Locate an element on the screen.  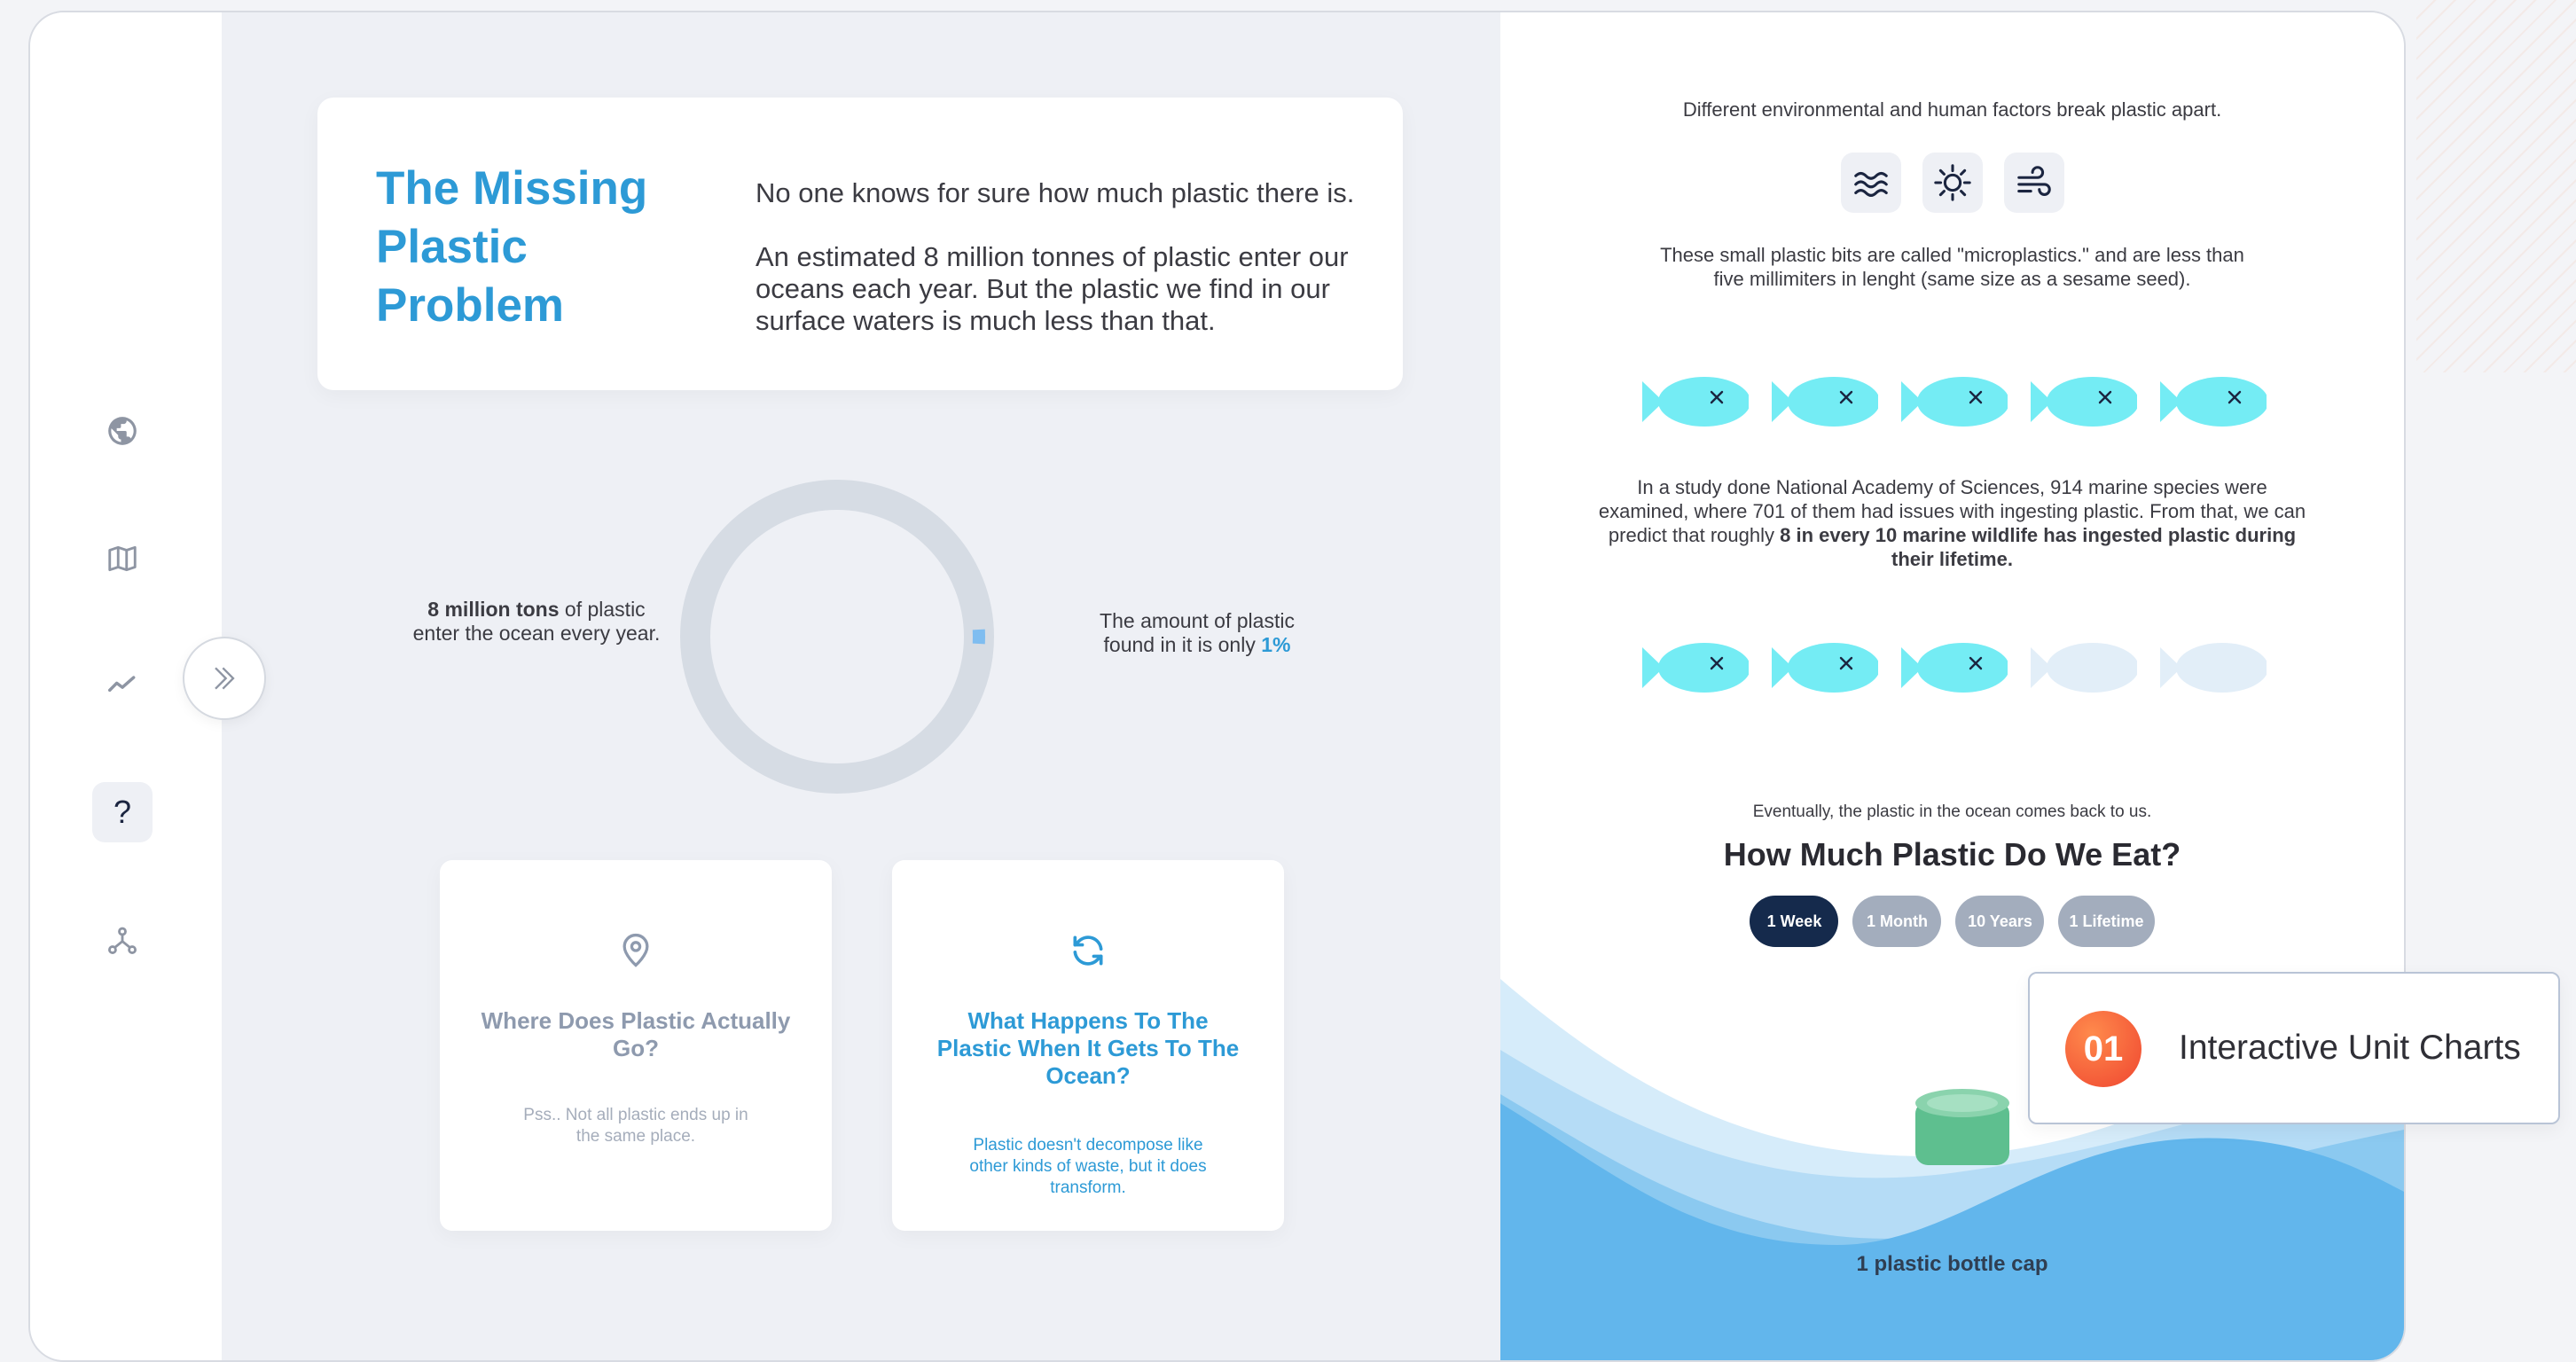
trend-icon is located at coordinates (122, 684).